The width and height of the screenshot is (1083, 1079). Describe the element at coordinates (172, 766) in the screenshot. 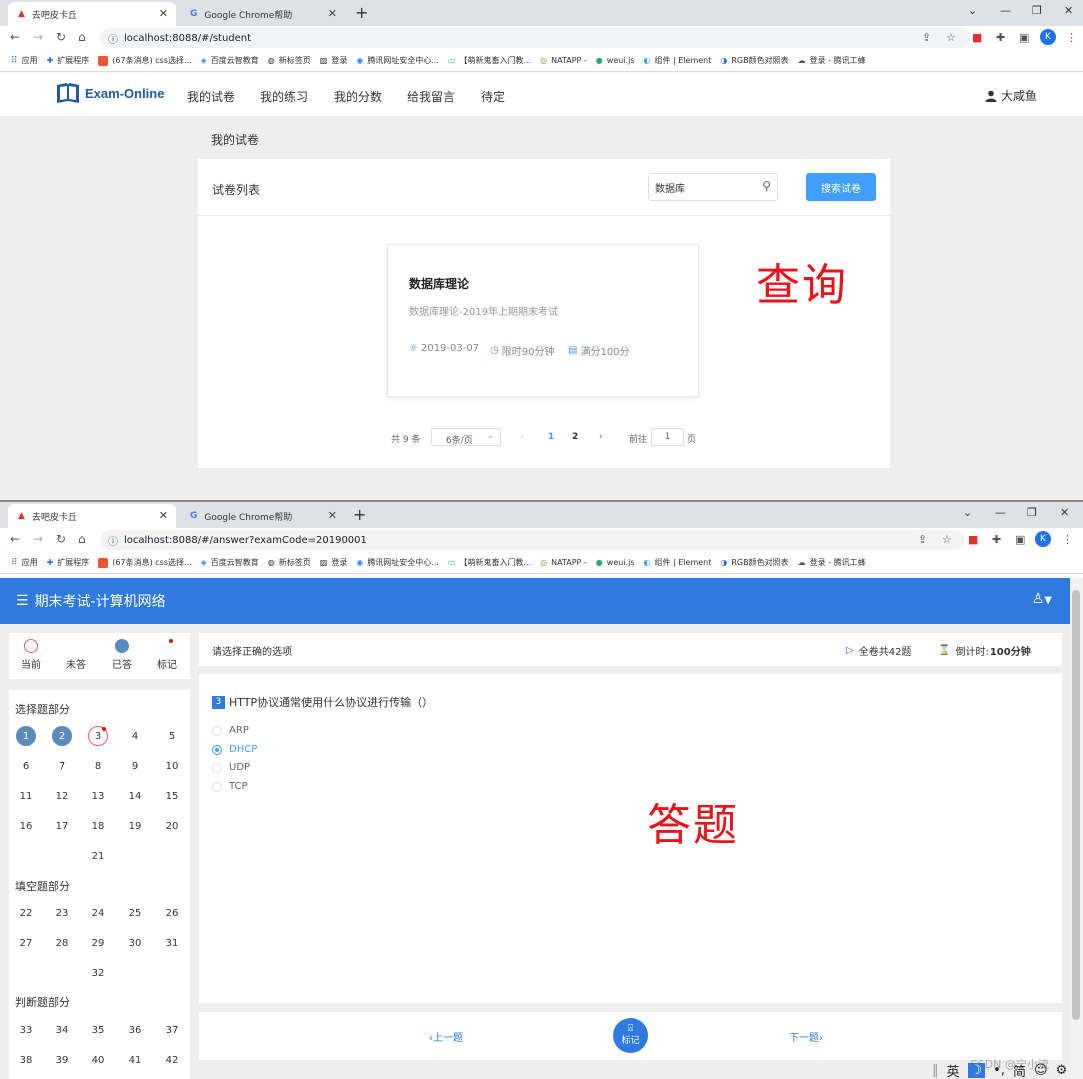

I see `question-number-10: 10` at that location.